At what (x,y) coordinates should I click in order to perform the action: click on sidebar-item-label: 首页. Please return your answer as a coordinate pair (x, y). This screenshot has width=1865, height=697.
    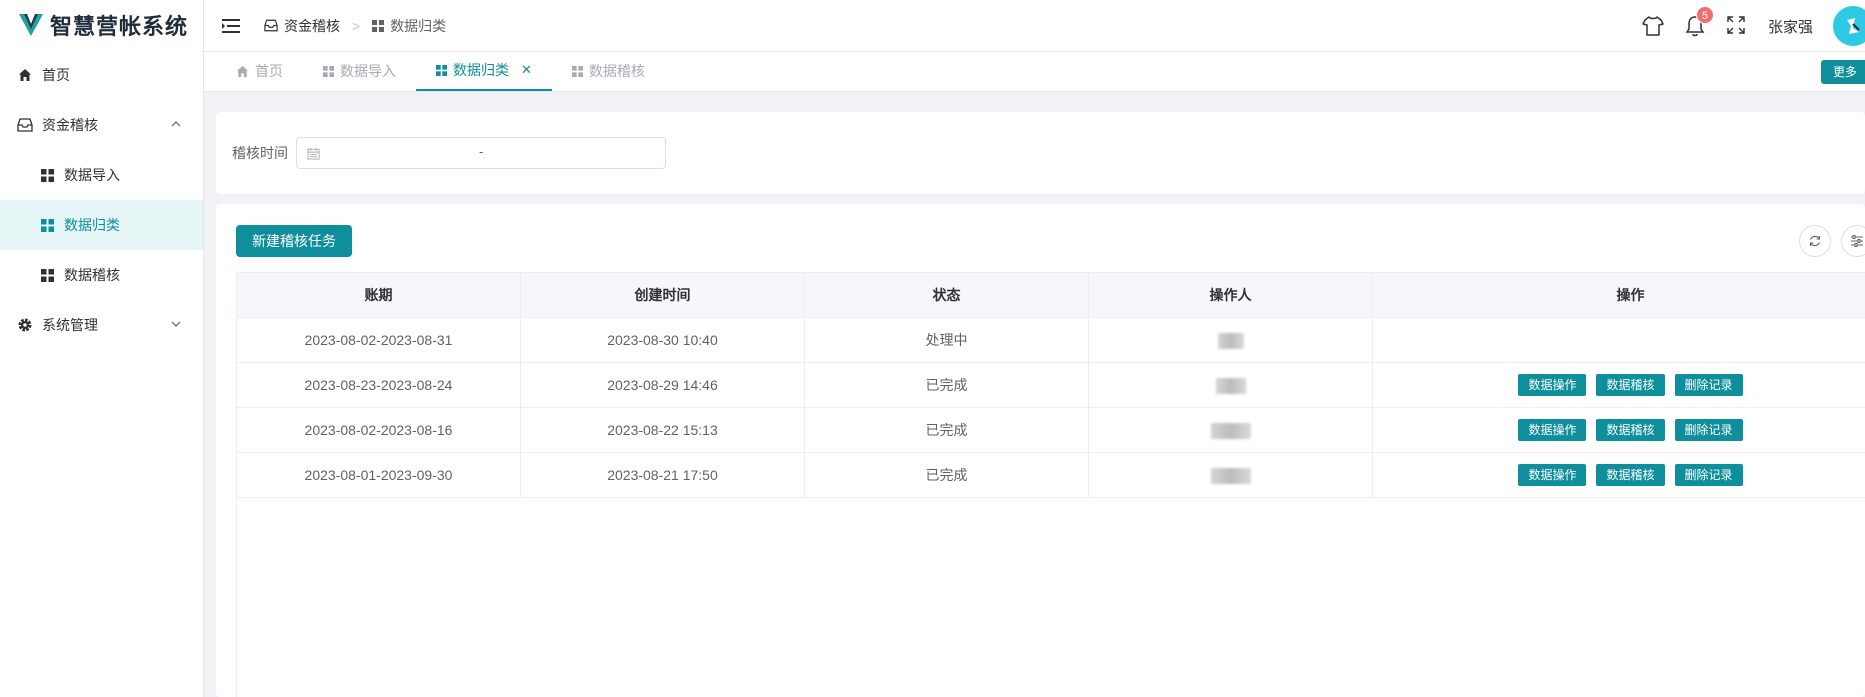
    Looking at the image, I should click on (56, 75).